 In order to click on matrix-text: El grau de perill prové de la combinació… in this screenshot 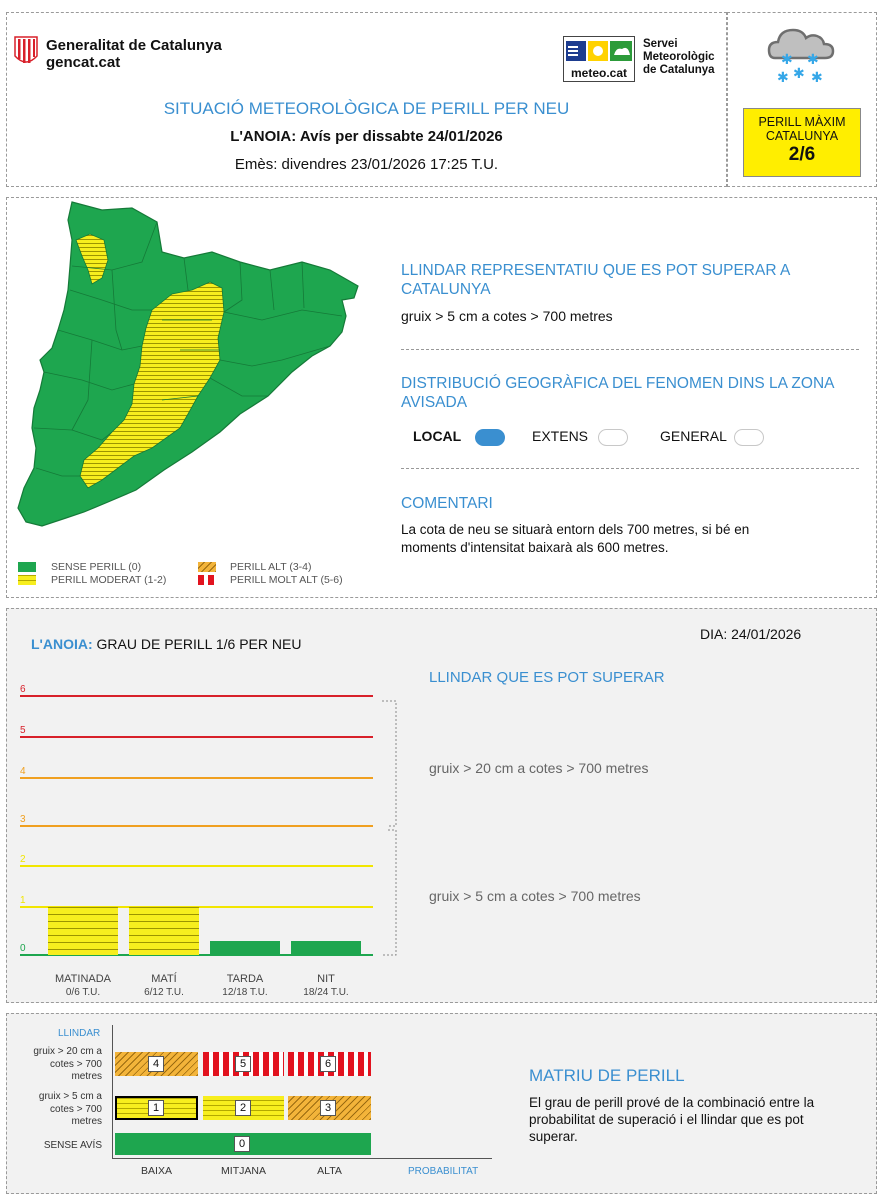, I will do `click(672, 1119)`.